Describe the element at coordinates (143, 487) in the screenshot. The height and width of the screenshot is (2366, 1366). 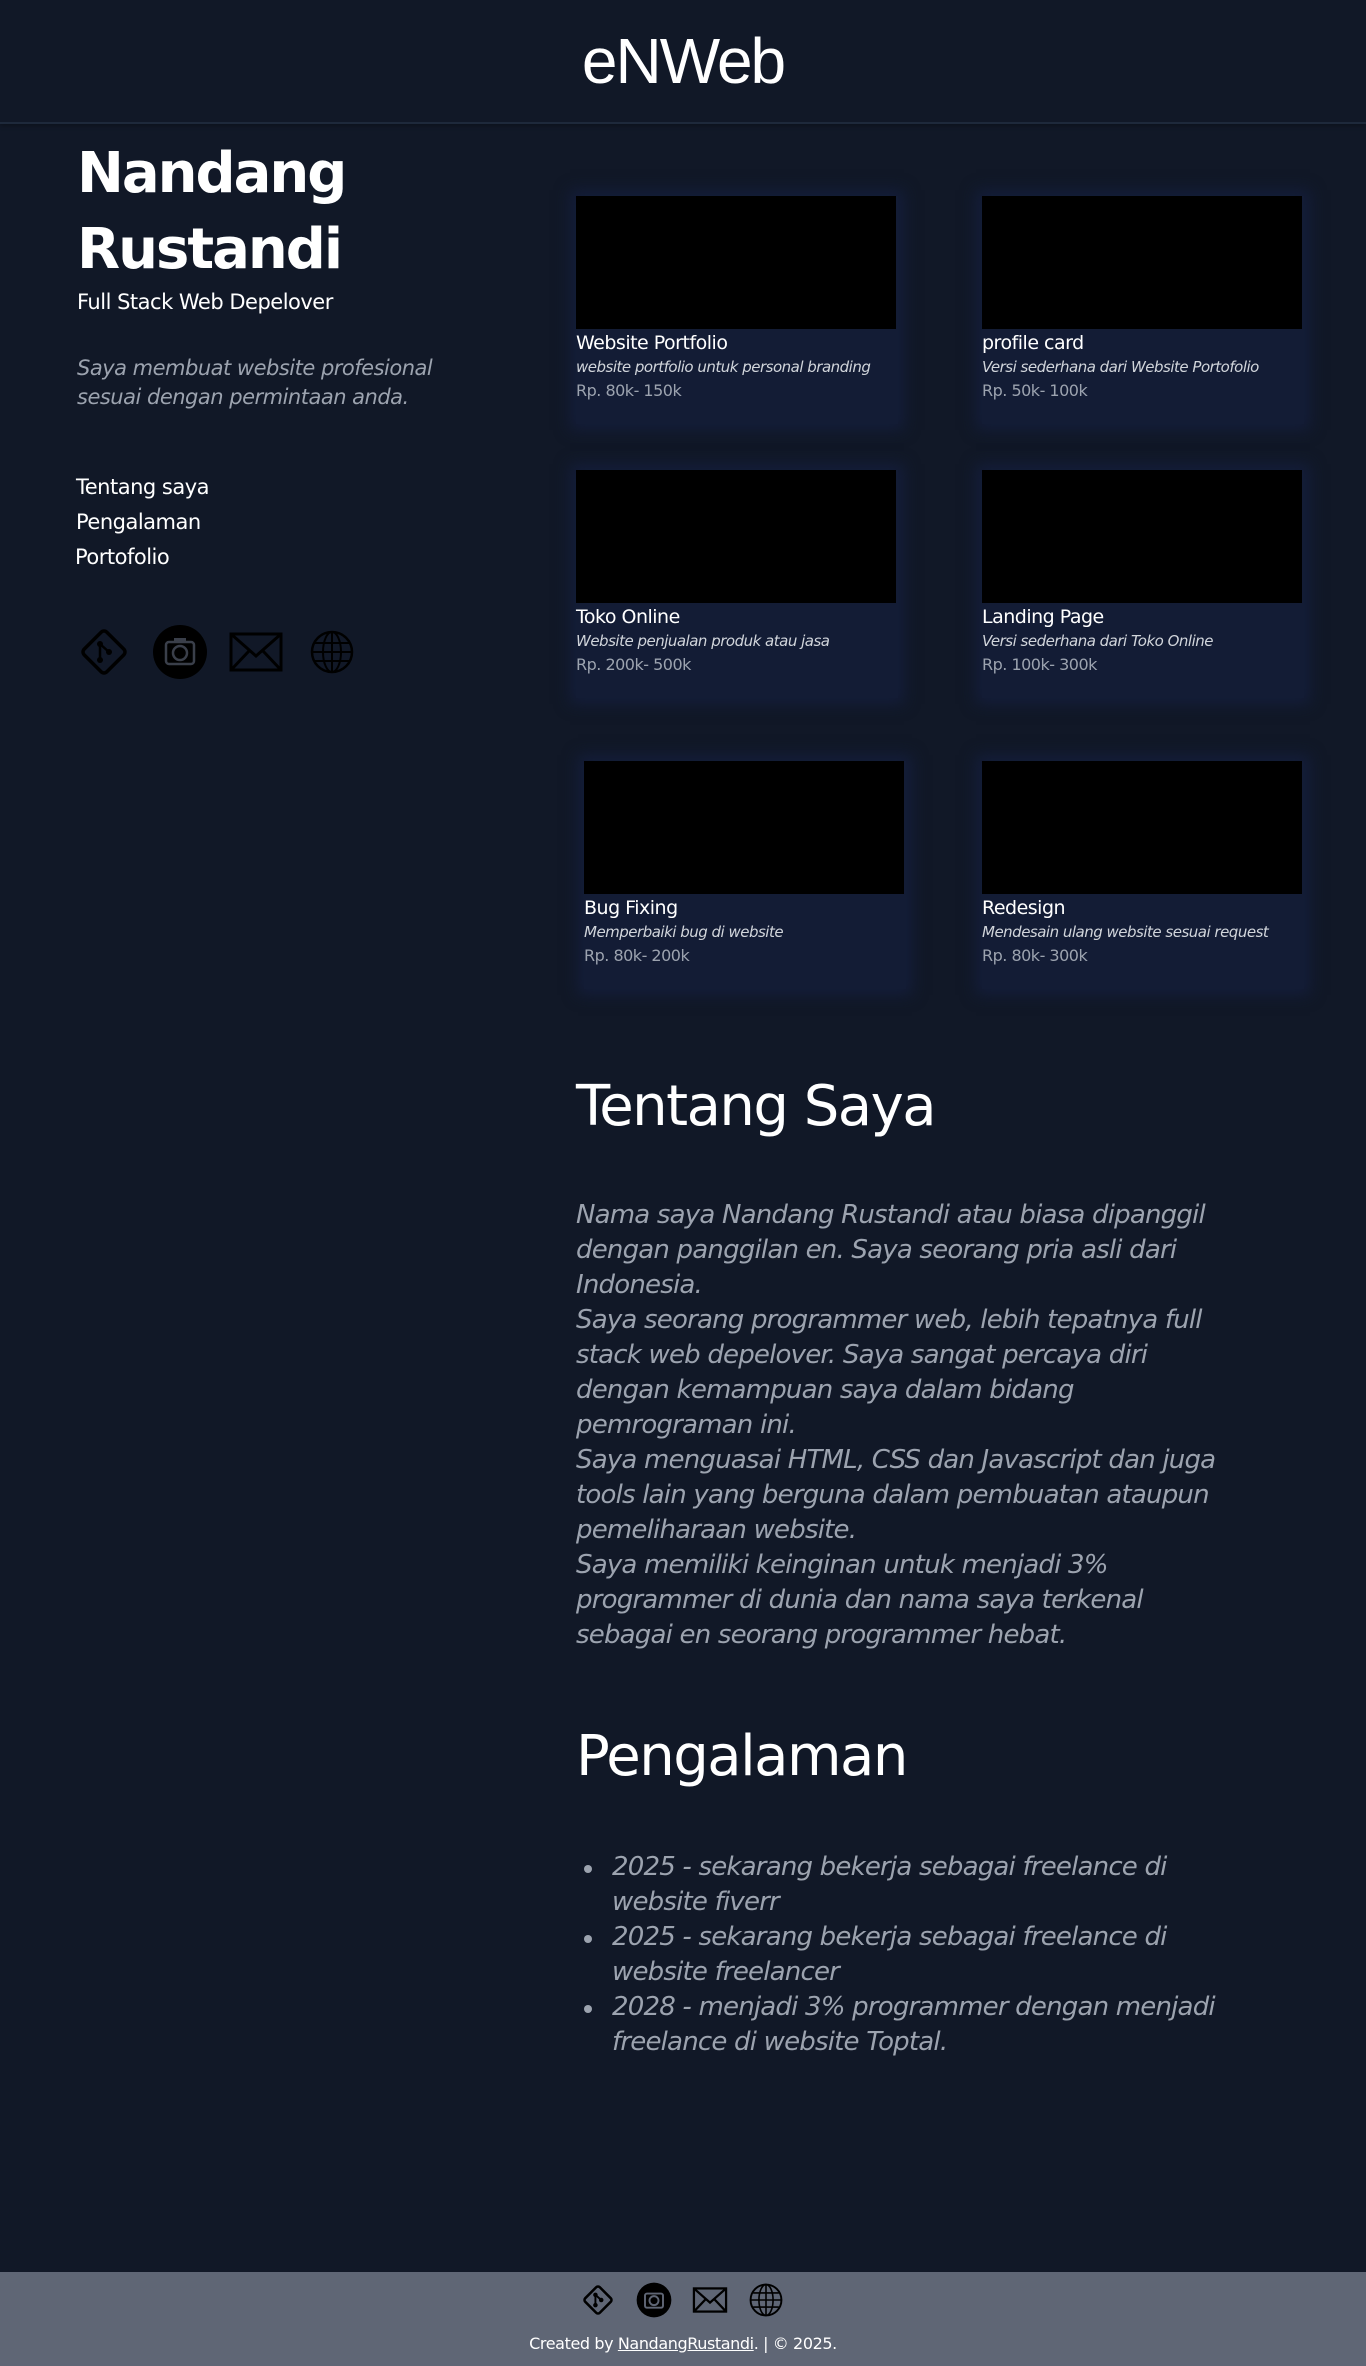
I see `nav-link-tentang-saya: Tentang saya` at that location.